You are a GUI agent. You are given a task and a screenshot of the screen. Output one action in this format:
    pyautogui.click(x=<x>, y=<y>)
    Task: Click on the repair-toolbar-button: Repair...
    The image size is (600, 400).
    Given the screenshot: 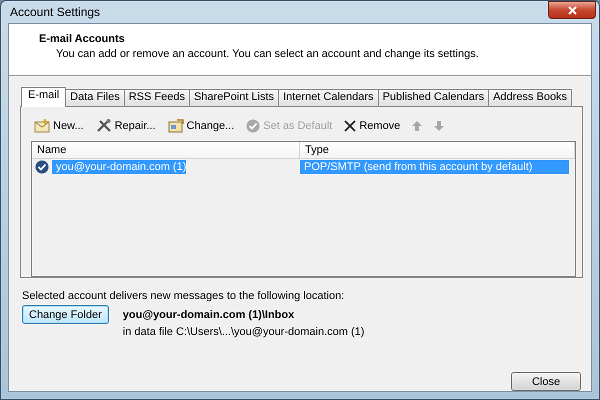 What is the action you would take?
    pyautogui.click(x=126, y=125)
    